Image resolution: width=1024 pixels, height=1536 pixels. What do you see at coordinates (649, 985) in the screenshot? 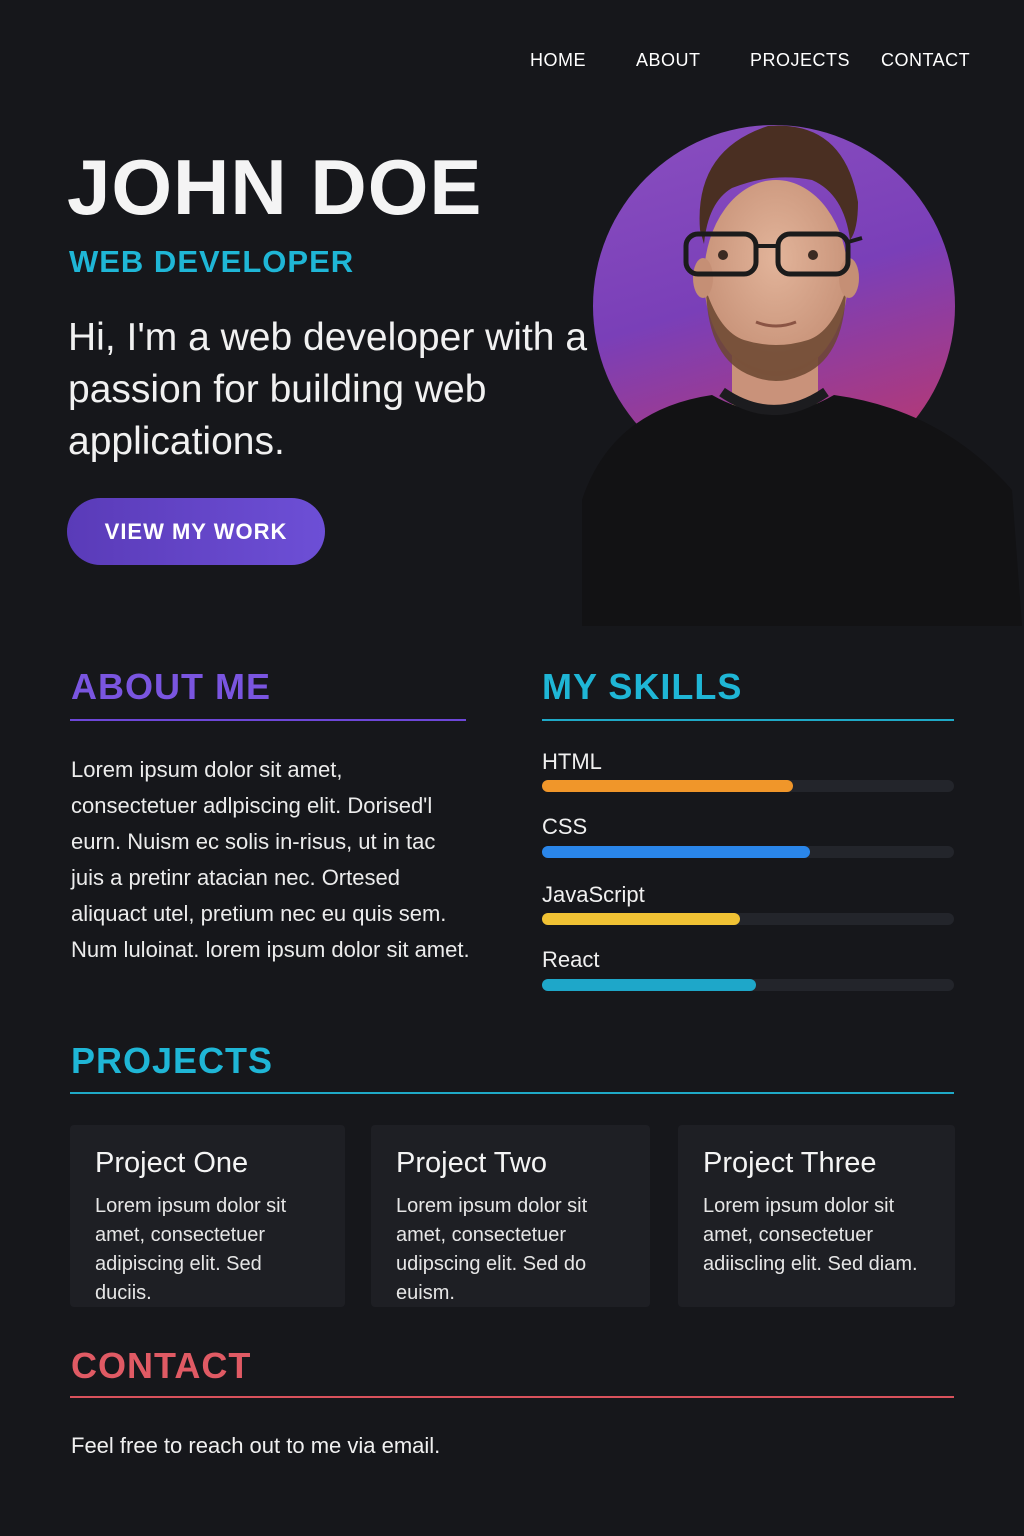
I see `skill-fill-react` at bounding box center [649, 985].